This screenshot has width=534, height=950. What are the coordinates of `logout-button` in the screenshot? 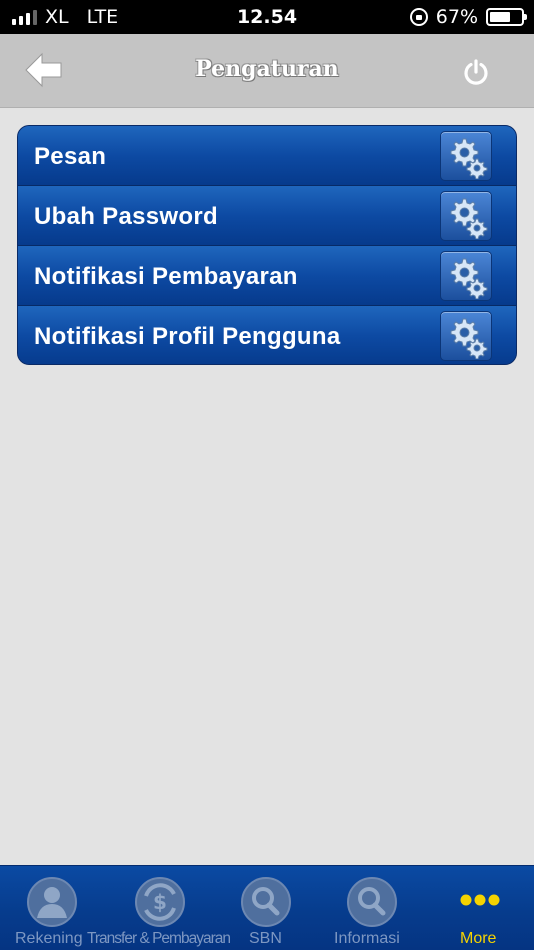 It's located at (476, 72).